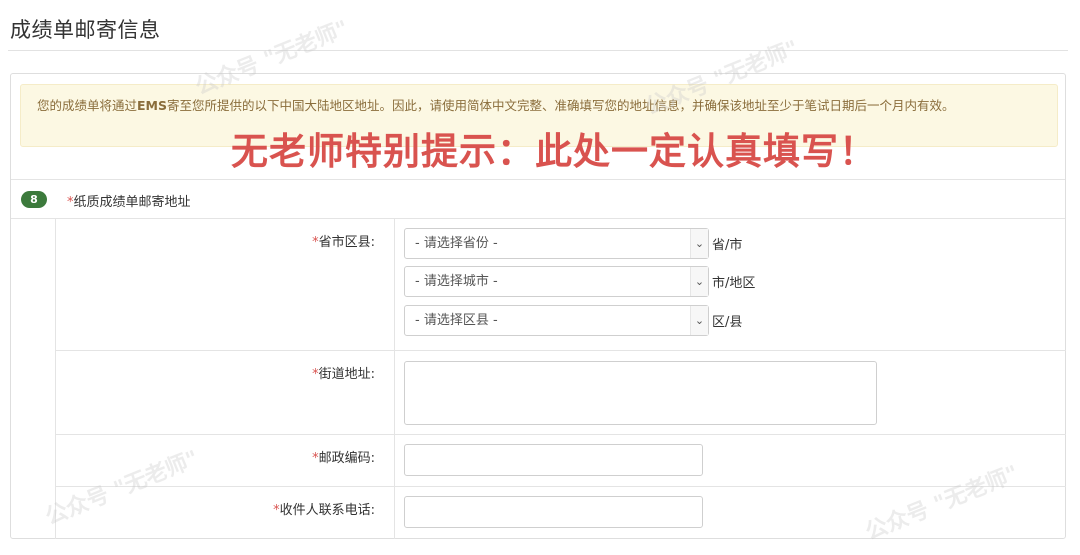 This screenshot has width=1080, height=555. Describe the element at coordinates (346, 458) in the screenshot. I see `postal-label-text: 邮政编码:` at that location.